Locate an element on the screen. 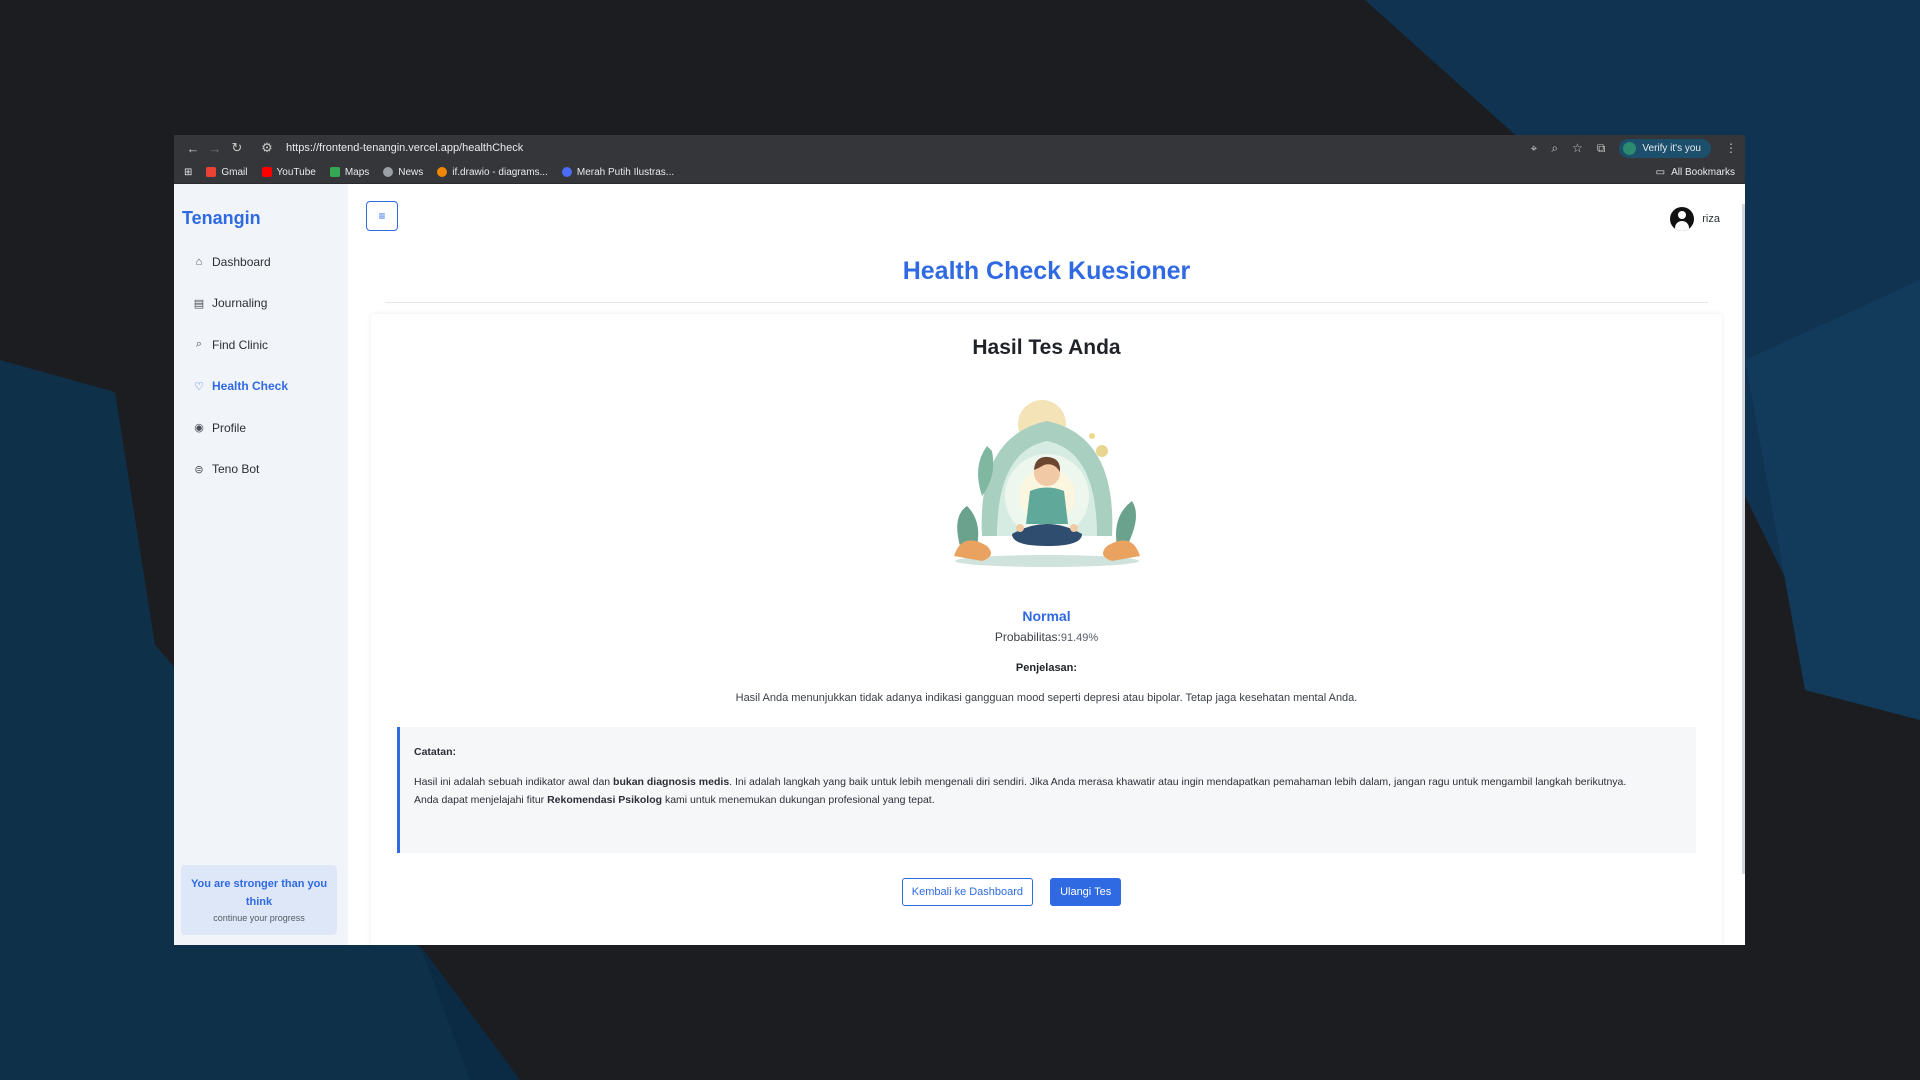 The height and width of the screenshot is (1080, 1920). verify-profile-button: Verify it's you is located at coordinates (1665, 148).